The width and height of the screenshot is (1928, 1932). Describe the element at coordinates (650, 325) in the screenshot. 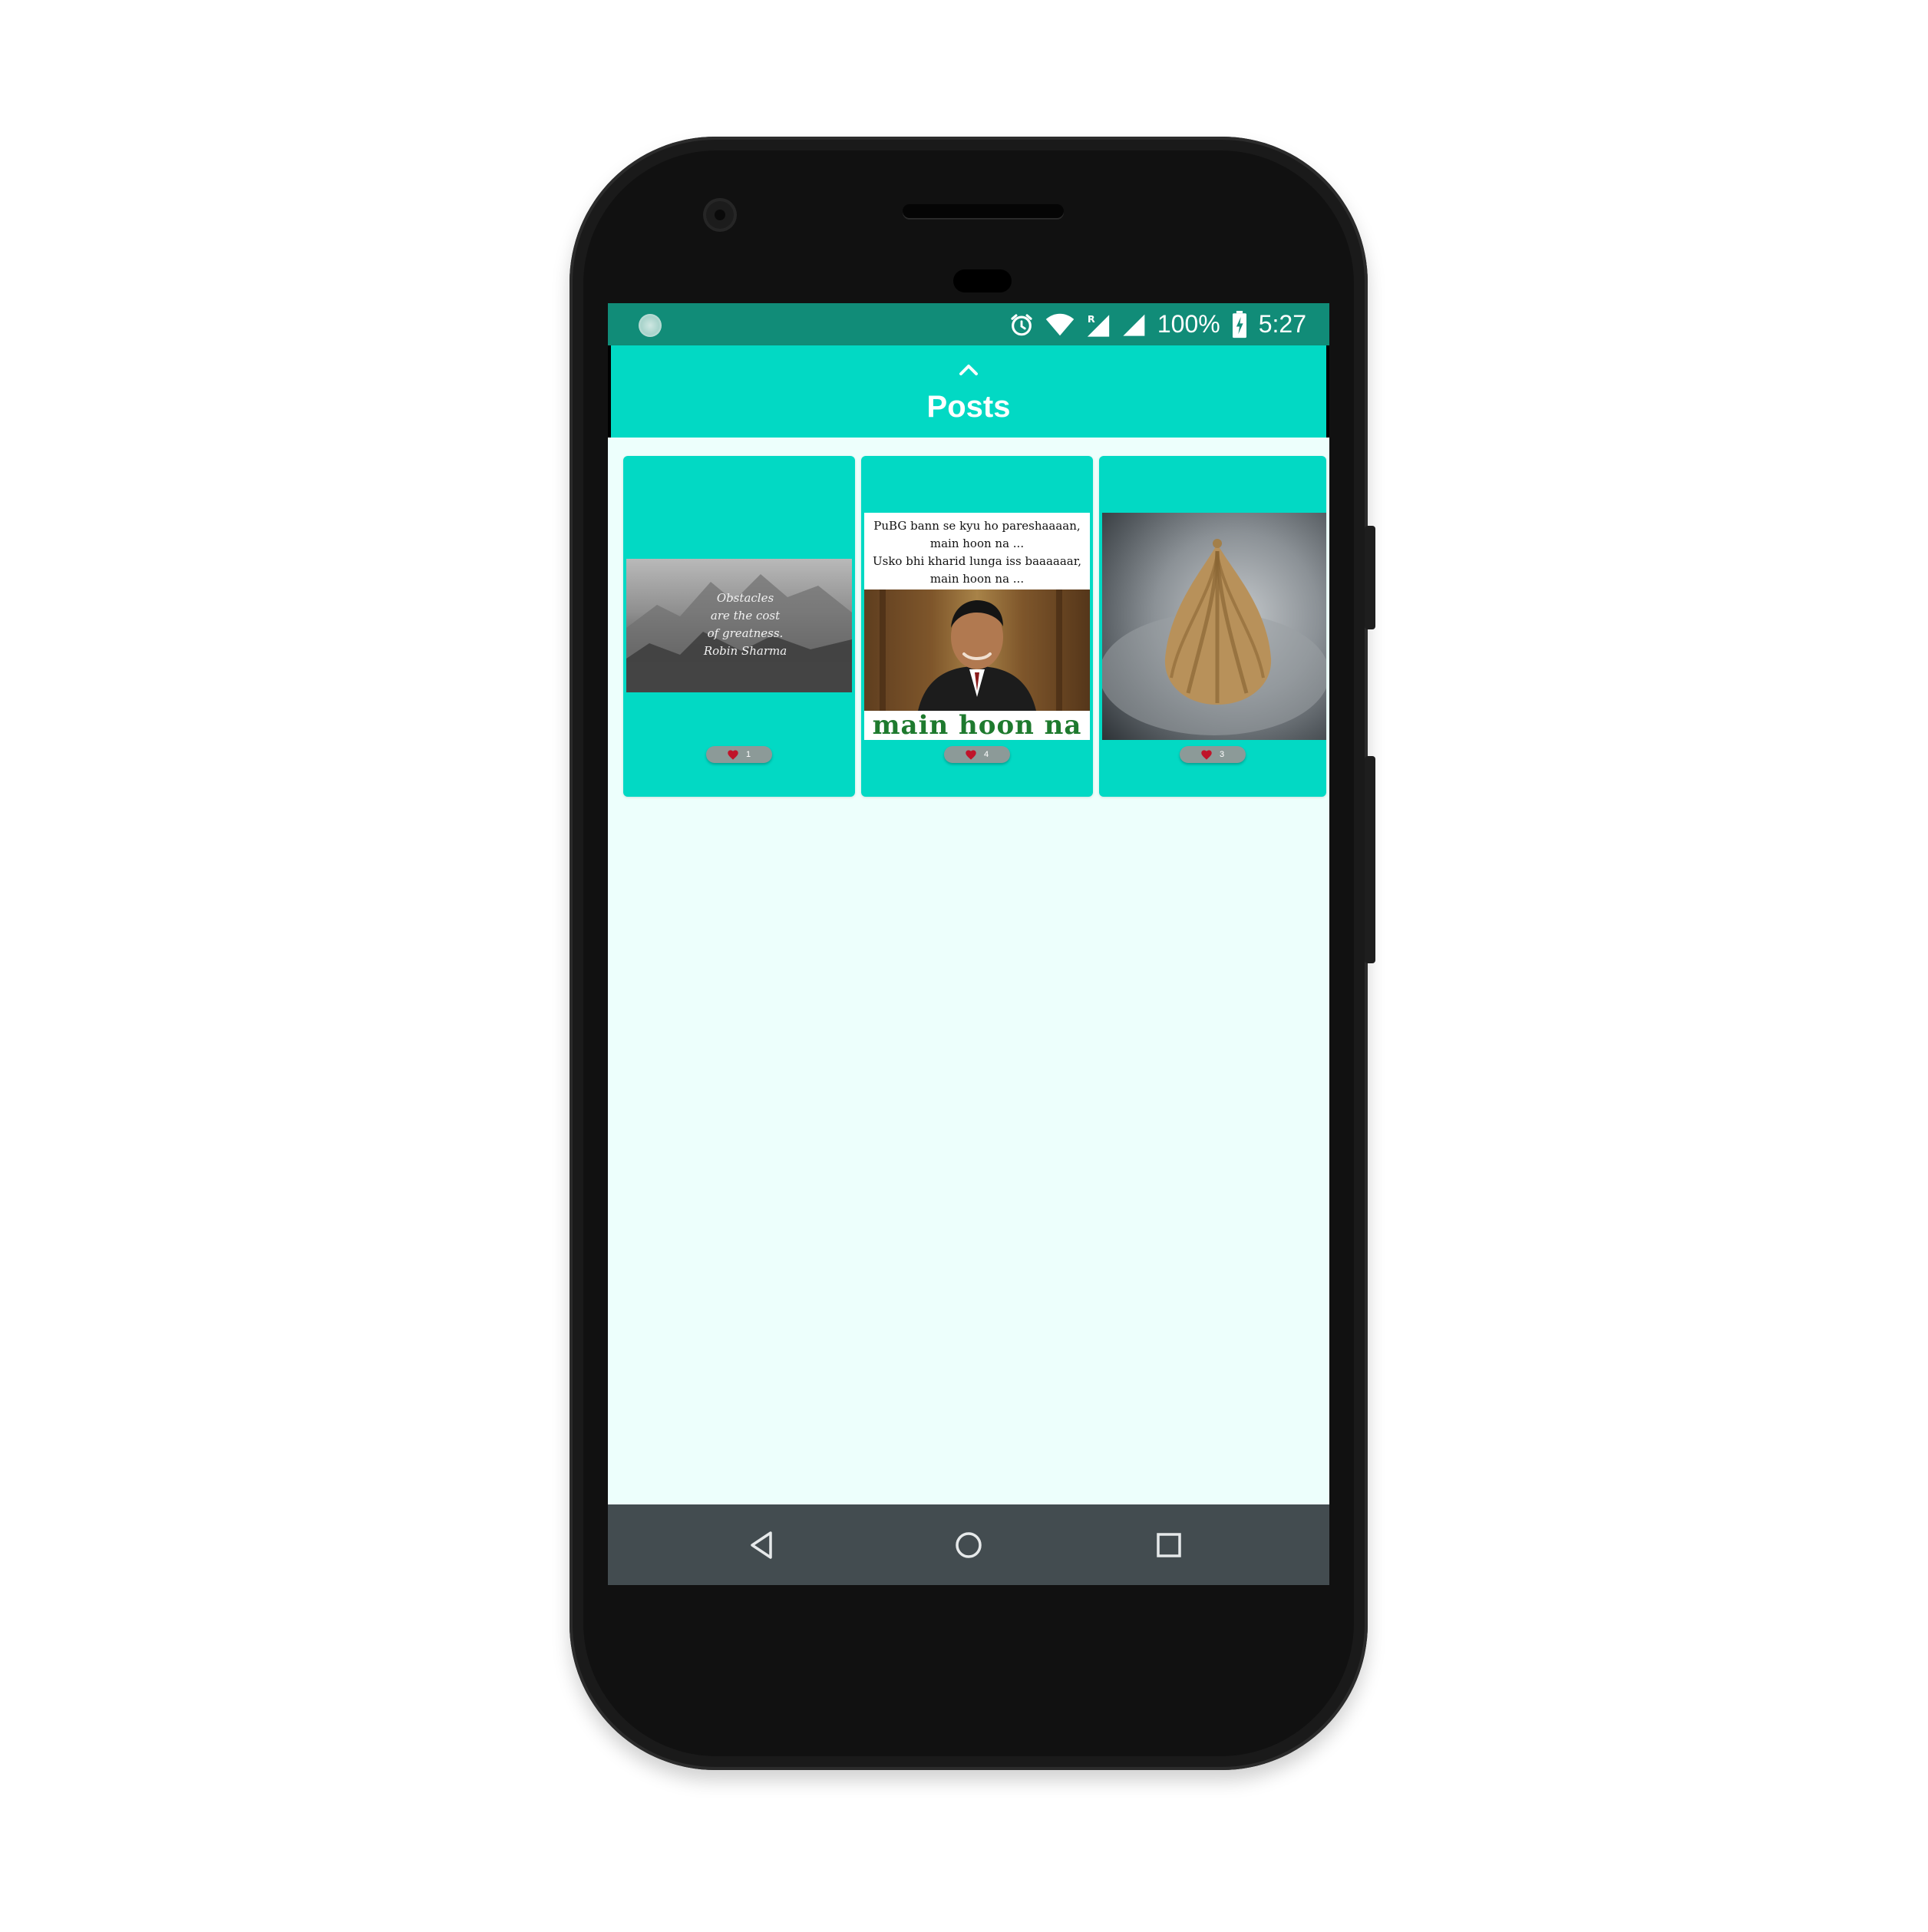

I see `notification-icon` at that location.